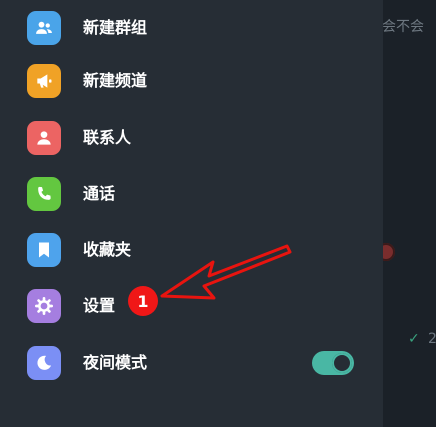 This screenshot has height=427, width=436. What do you see at coordinates (143, 301) in the screenshot?
I see `annotation-badge: 1` at bounding box center [143, 301].